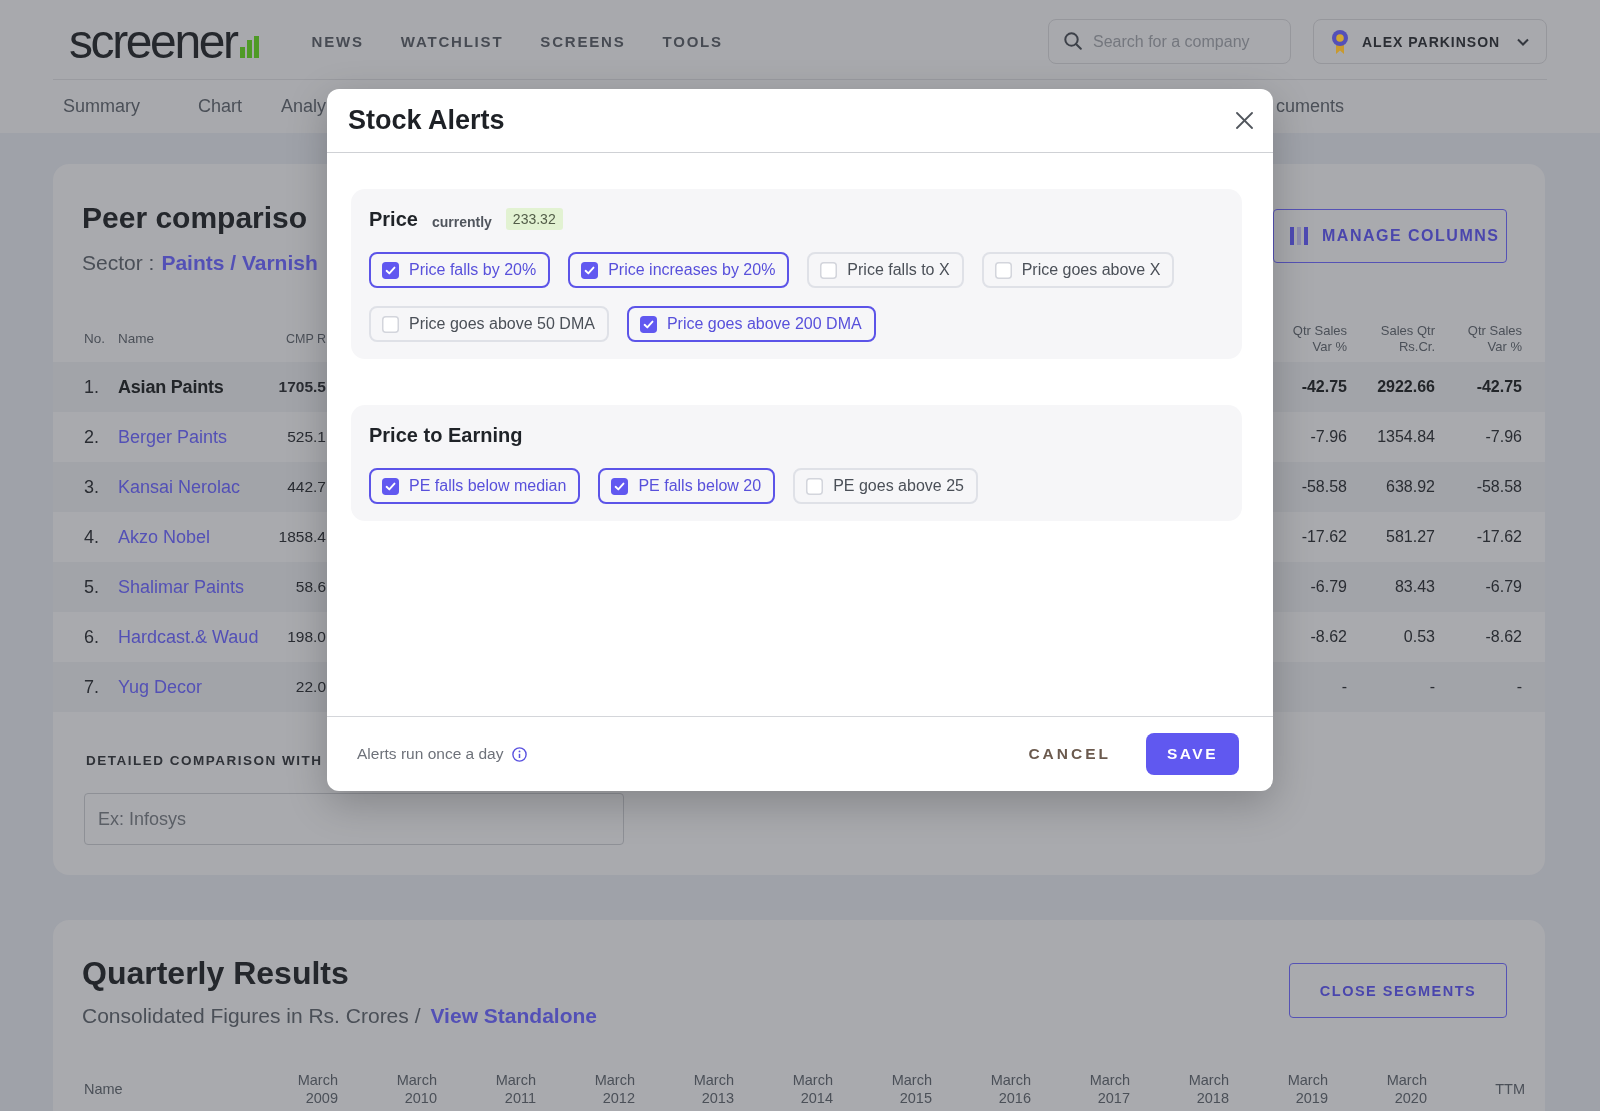 The image size is (1600, 1111). I want to click on input-field: Ex: Infosys, so click(354, 819).